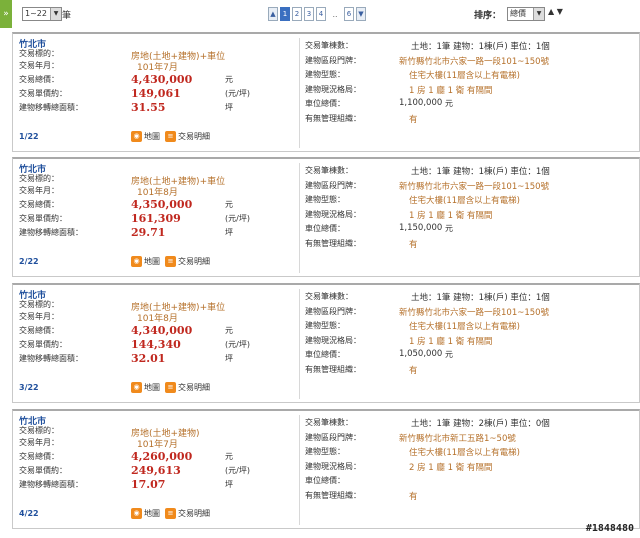  I want to click on collapse-panel-button: », so click(6, 14).